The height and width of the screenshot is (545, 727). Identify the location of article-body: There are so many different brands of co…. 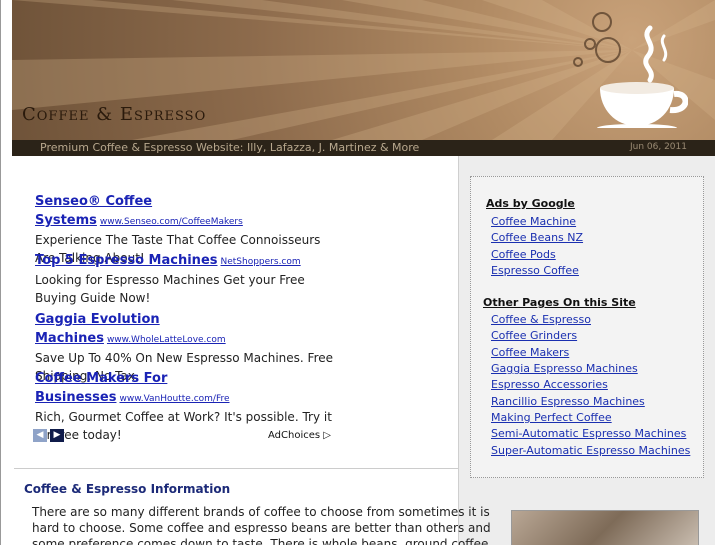
(261, 525).